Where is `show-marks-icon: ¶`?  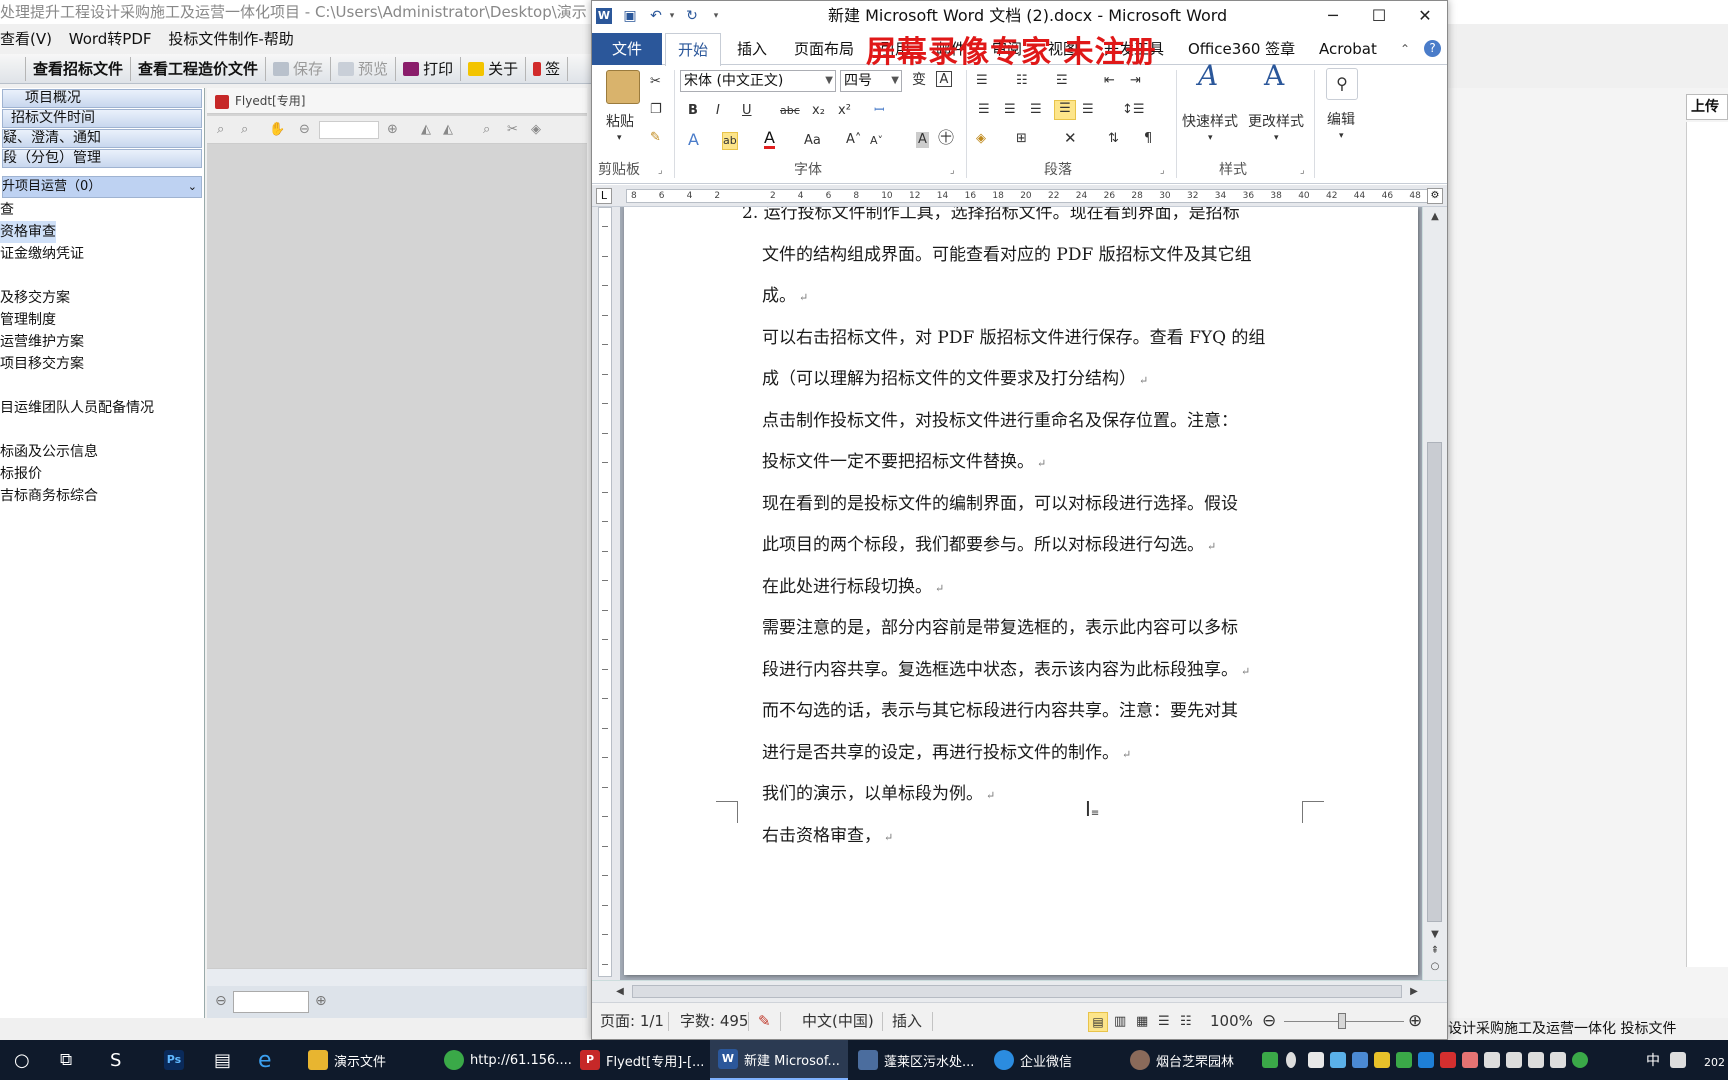 show-marks-icon: ¶ is located at coordinates (1148, 139).